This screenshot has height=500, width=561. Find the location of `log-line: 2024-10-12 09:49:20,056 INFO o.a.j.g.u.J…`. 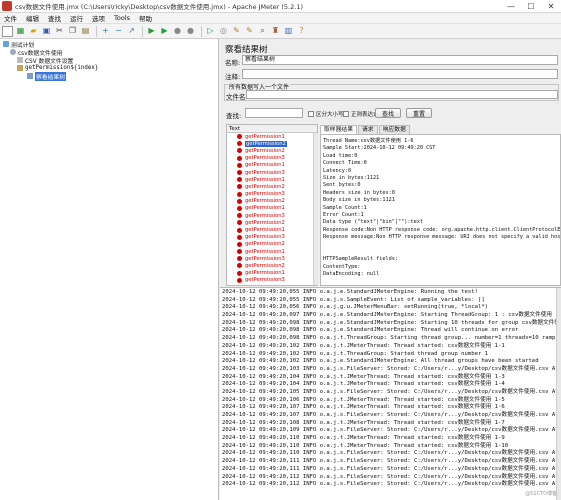

log-line: 2024-10-12 09:49:20,056 INFO o.a.j.g.u.J… is located at coordinates (355, 307).